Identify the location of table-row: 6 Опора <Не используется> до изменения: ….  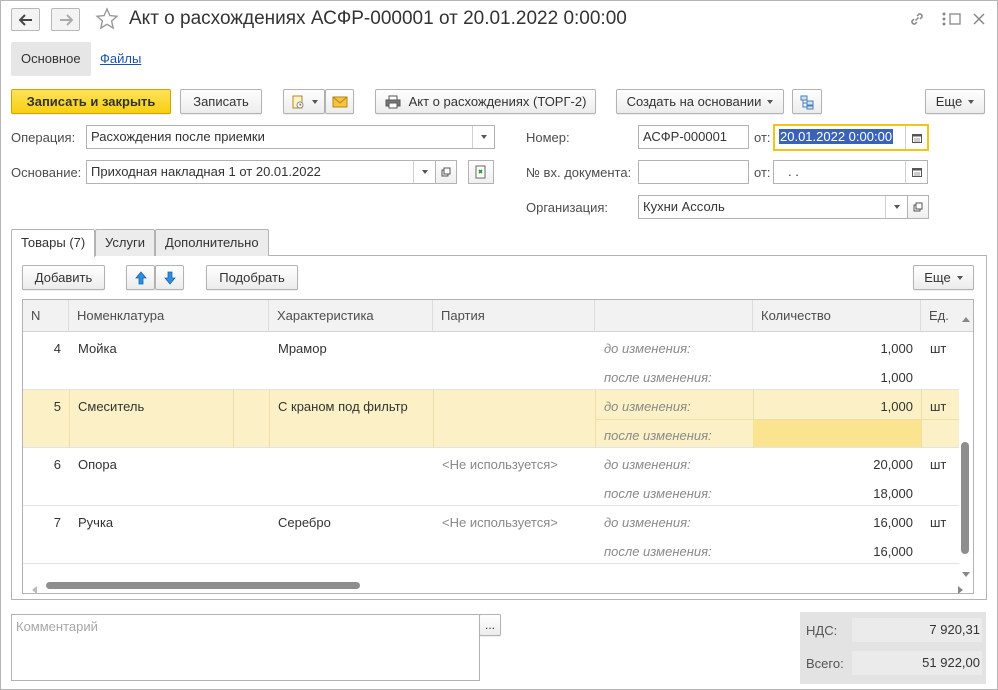
(491, 477).